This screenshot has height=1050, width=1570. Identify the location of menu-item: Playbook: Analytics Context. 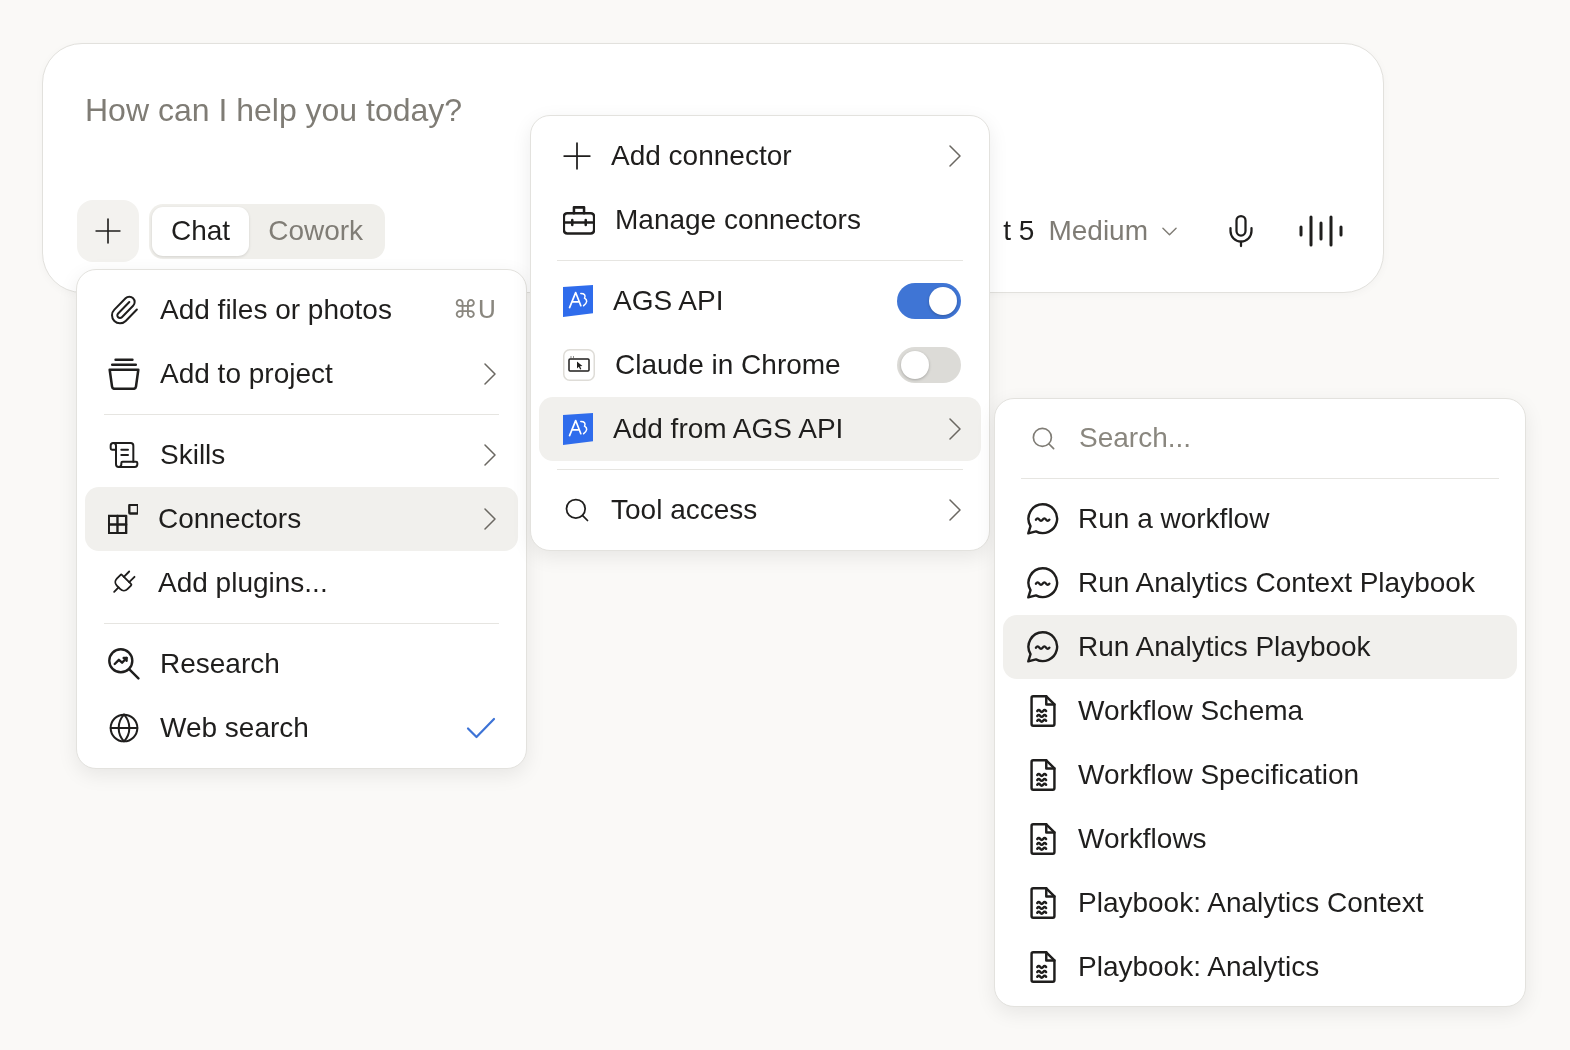
(1260, 903).